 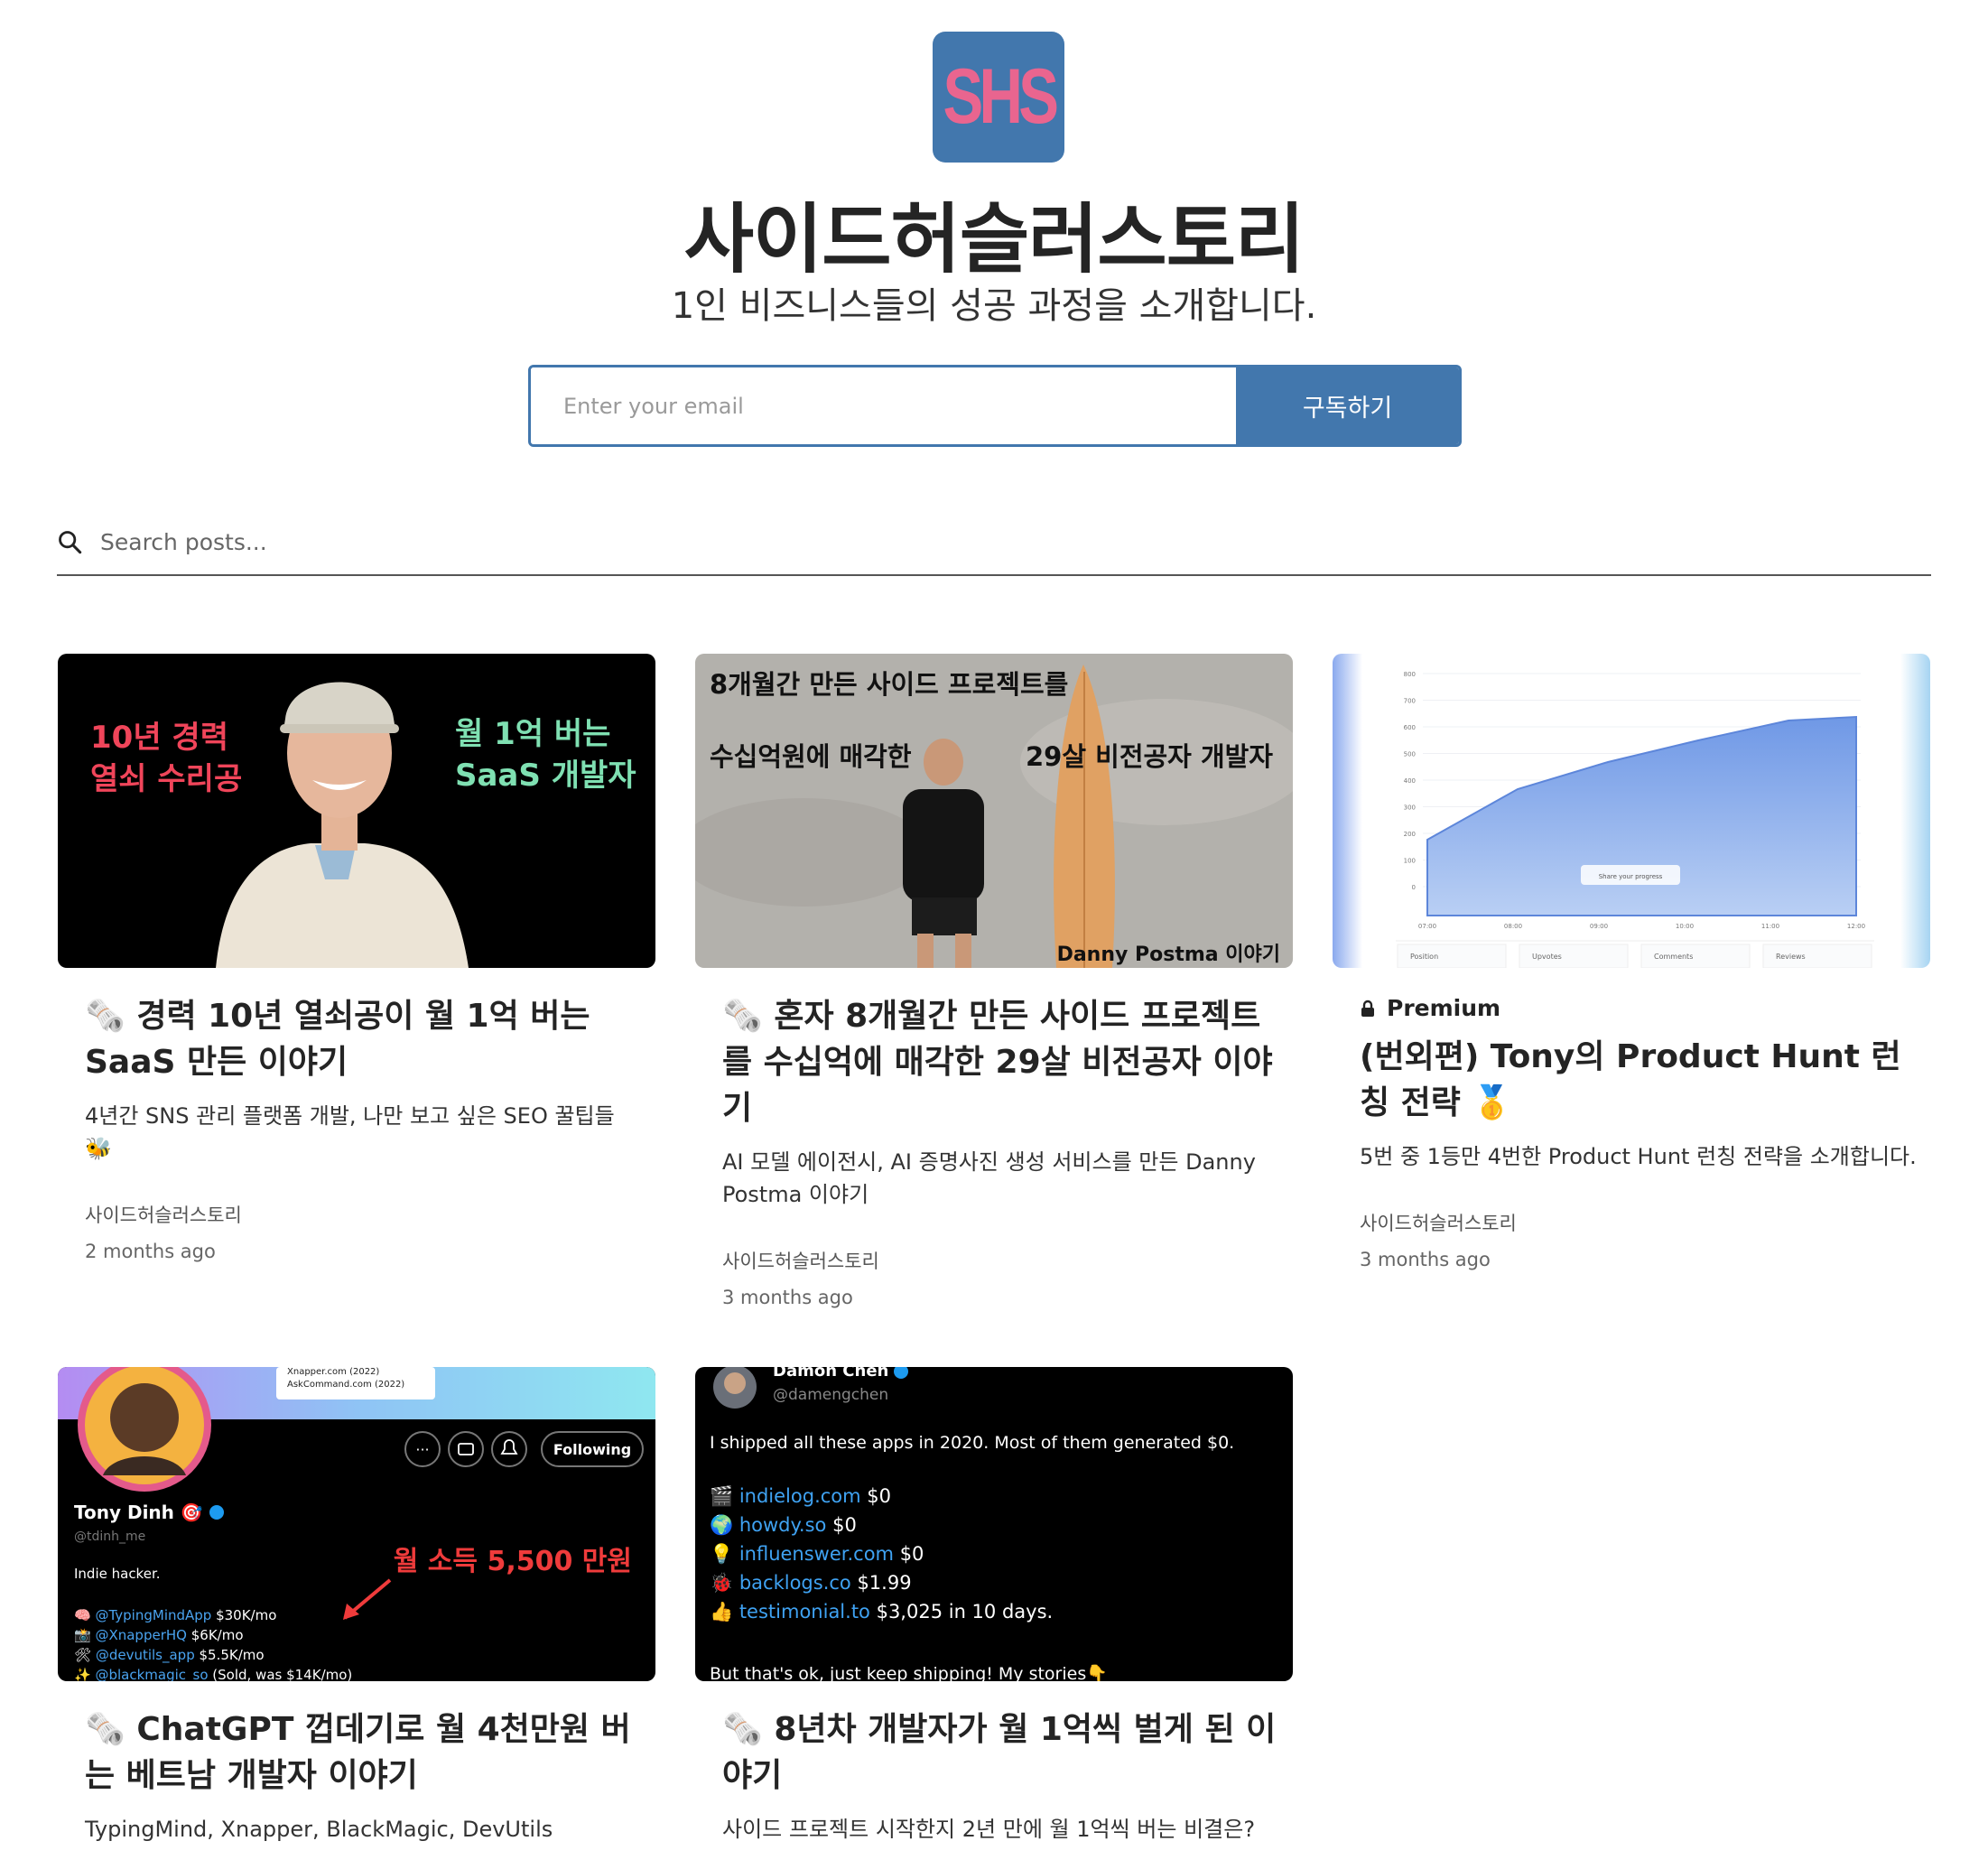 What do you see at coordinates (724, 1553) in the screenshot?
I see `app-emoji: 💡` at bounding box center [724, 1553].